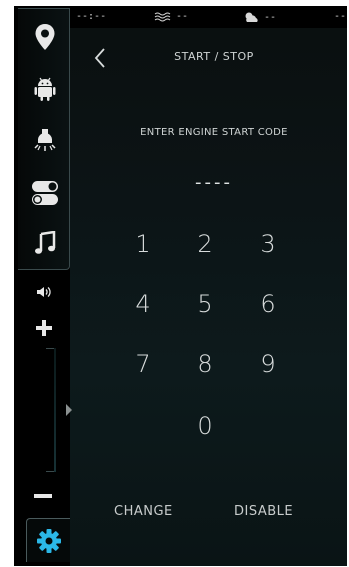 Image resolution: width=349 pixels, height=567 pixels. I want to click on disable-button: DISABLE, so click(263, 511).